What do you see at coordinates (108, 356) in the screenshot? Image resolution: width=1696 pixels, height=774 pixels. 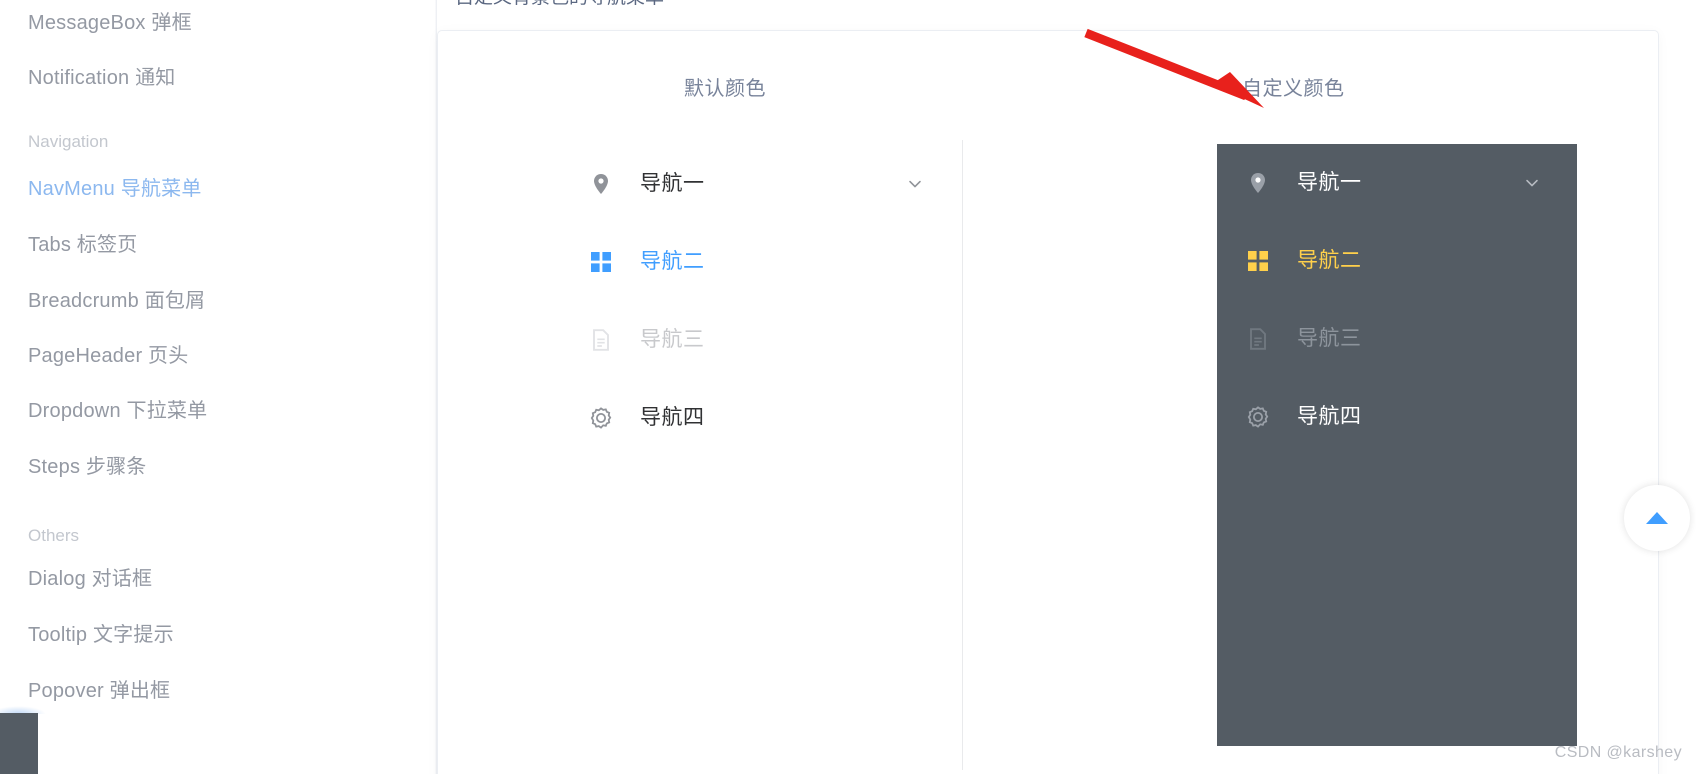 I see `sidebar-item-6: PageHeader 页头` at bounding box center [108, 356].